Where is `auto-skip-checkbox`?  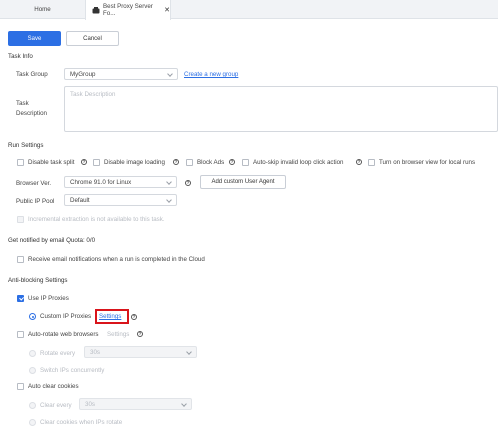
auto-skip-checkbox is located at coordinates (245, 162).